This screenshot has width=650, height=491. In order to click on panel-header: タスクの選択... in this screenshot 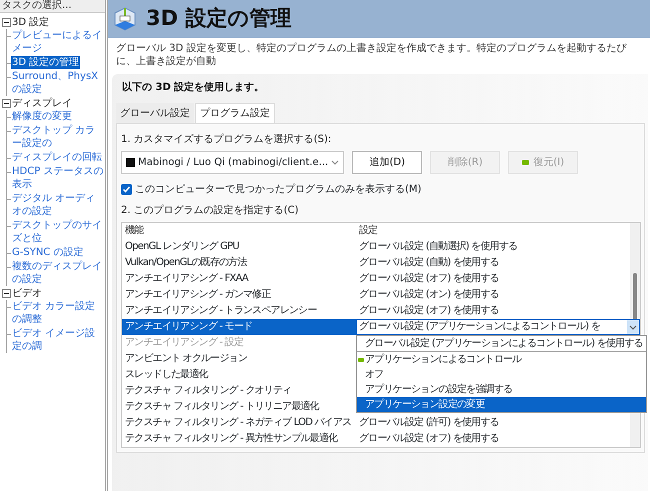, I will do `click(52, 6)`.